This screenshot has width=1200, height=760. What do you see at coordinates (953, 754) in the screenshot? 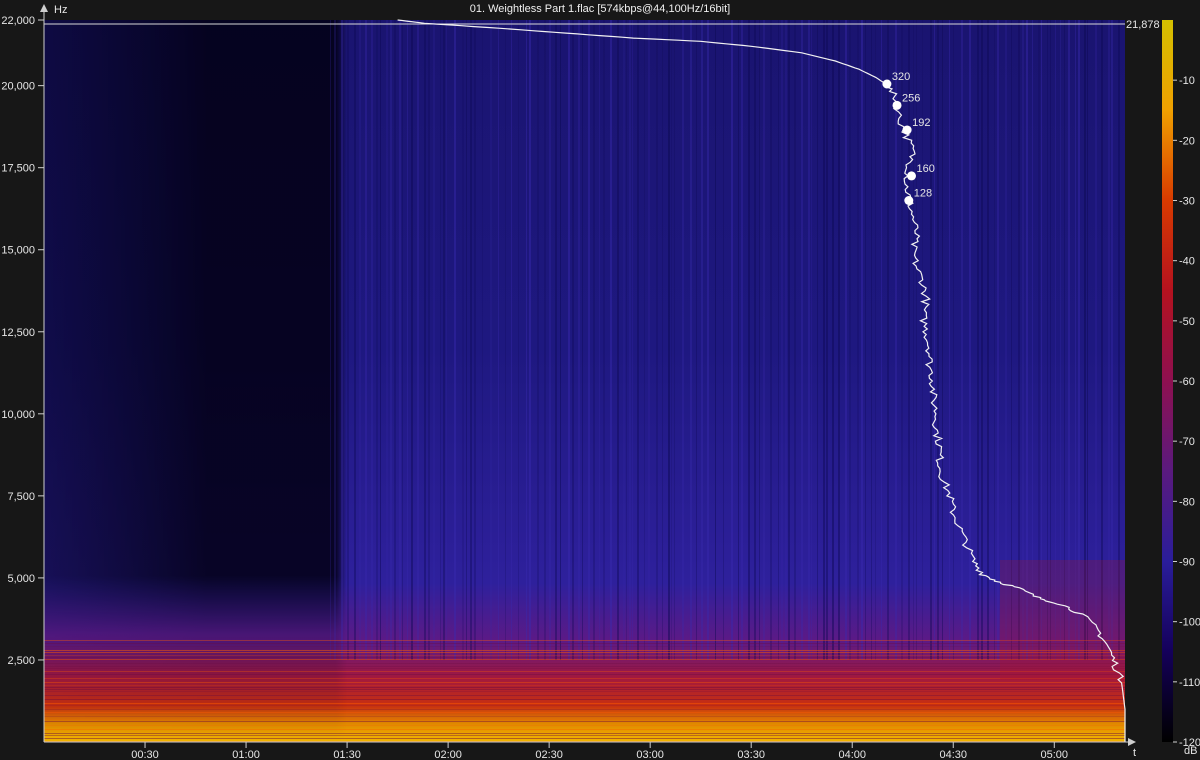
I see `x-tick-label: 04:30` at bounding box center [953, 754].